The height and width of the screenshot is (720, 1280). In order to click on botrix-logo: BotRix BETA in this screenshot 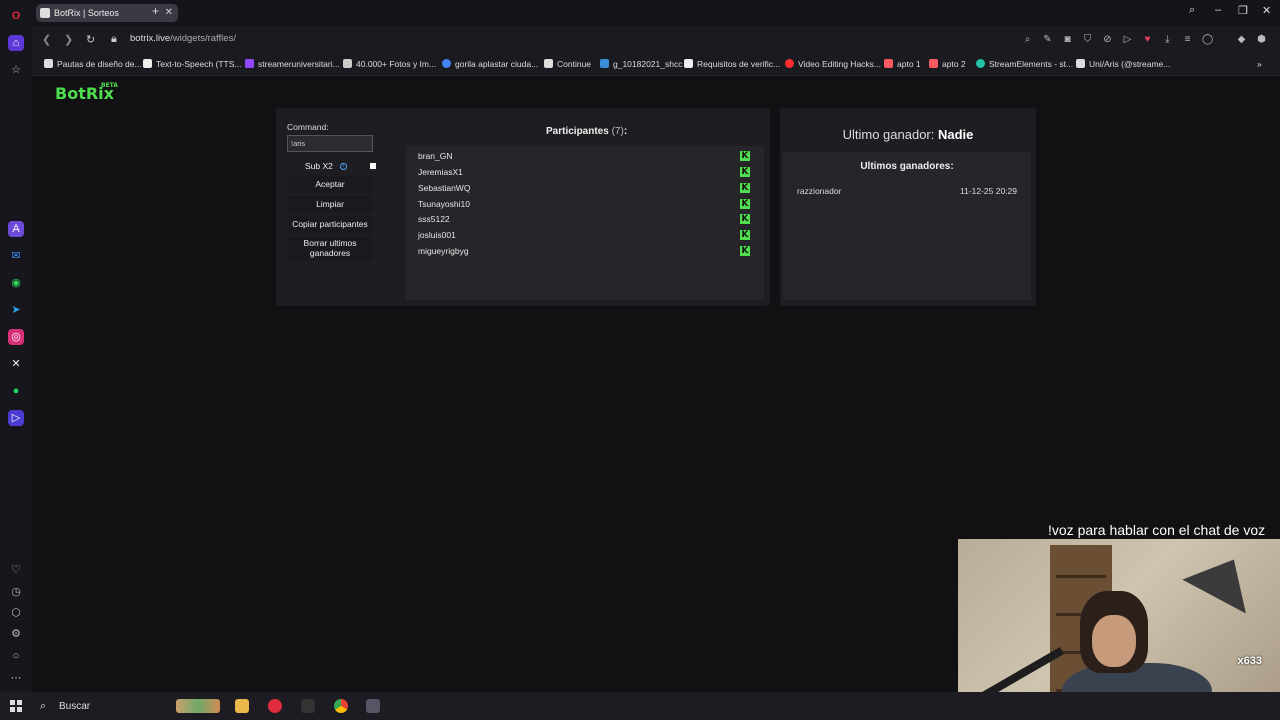, I will do `click(86, 92)`.